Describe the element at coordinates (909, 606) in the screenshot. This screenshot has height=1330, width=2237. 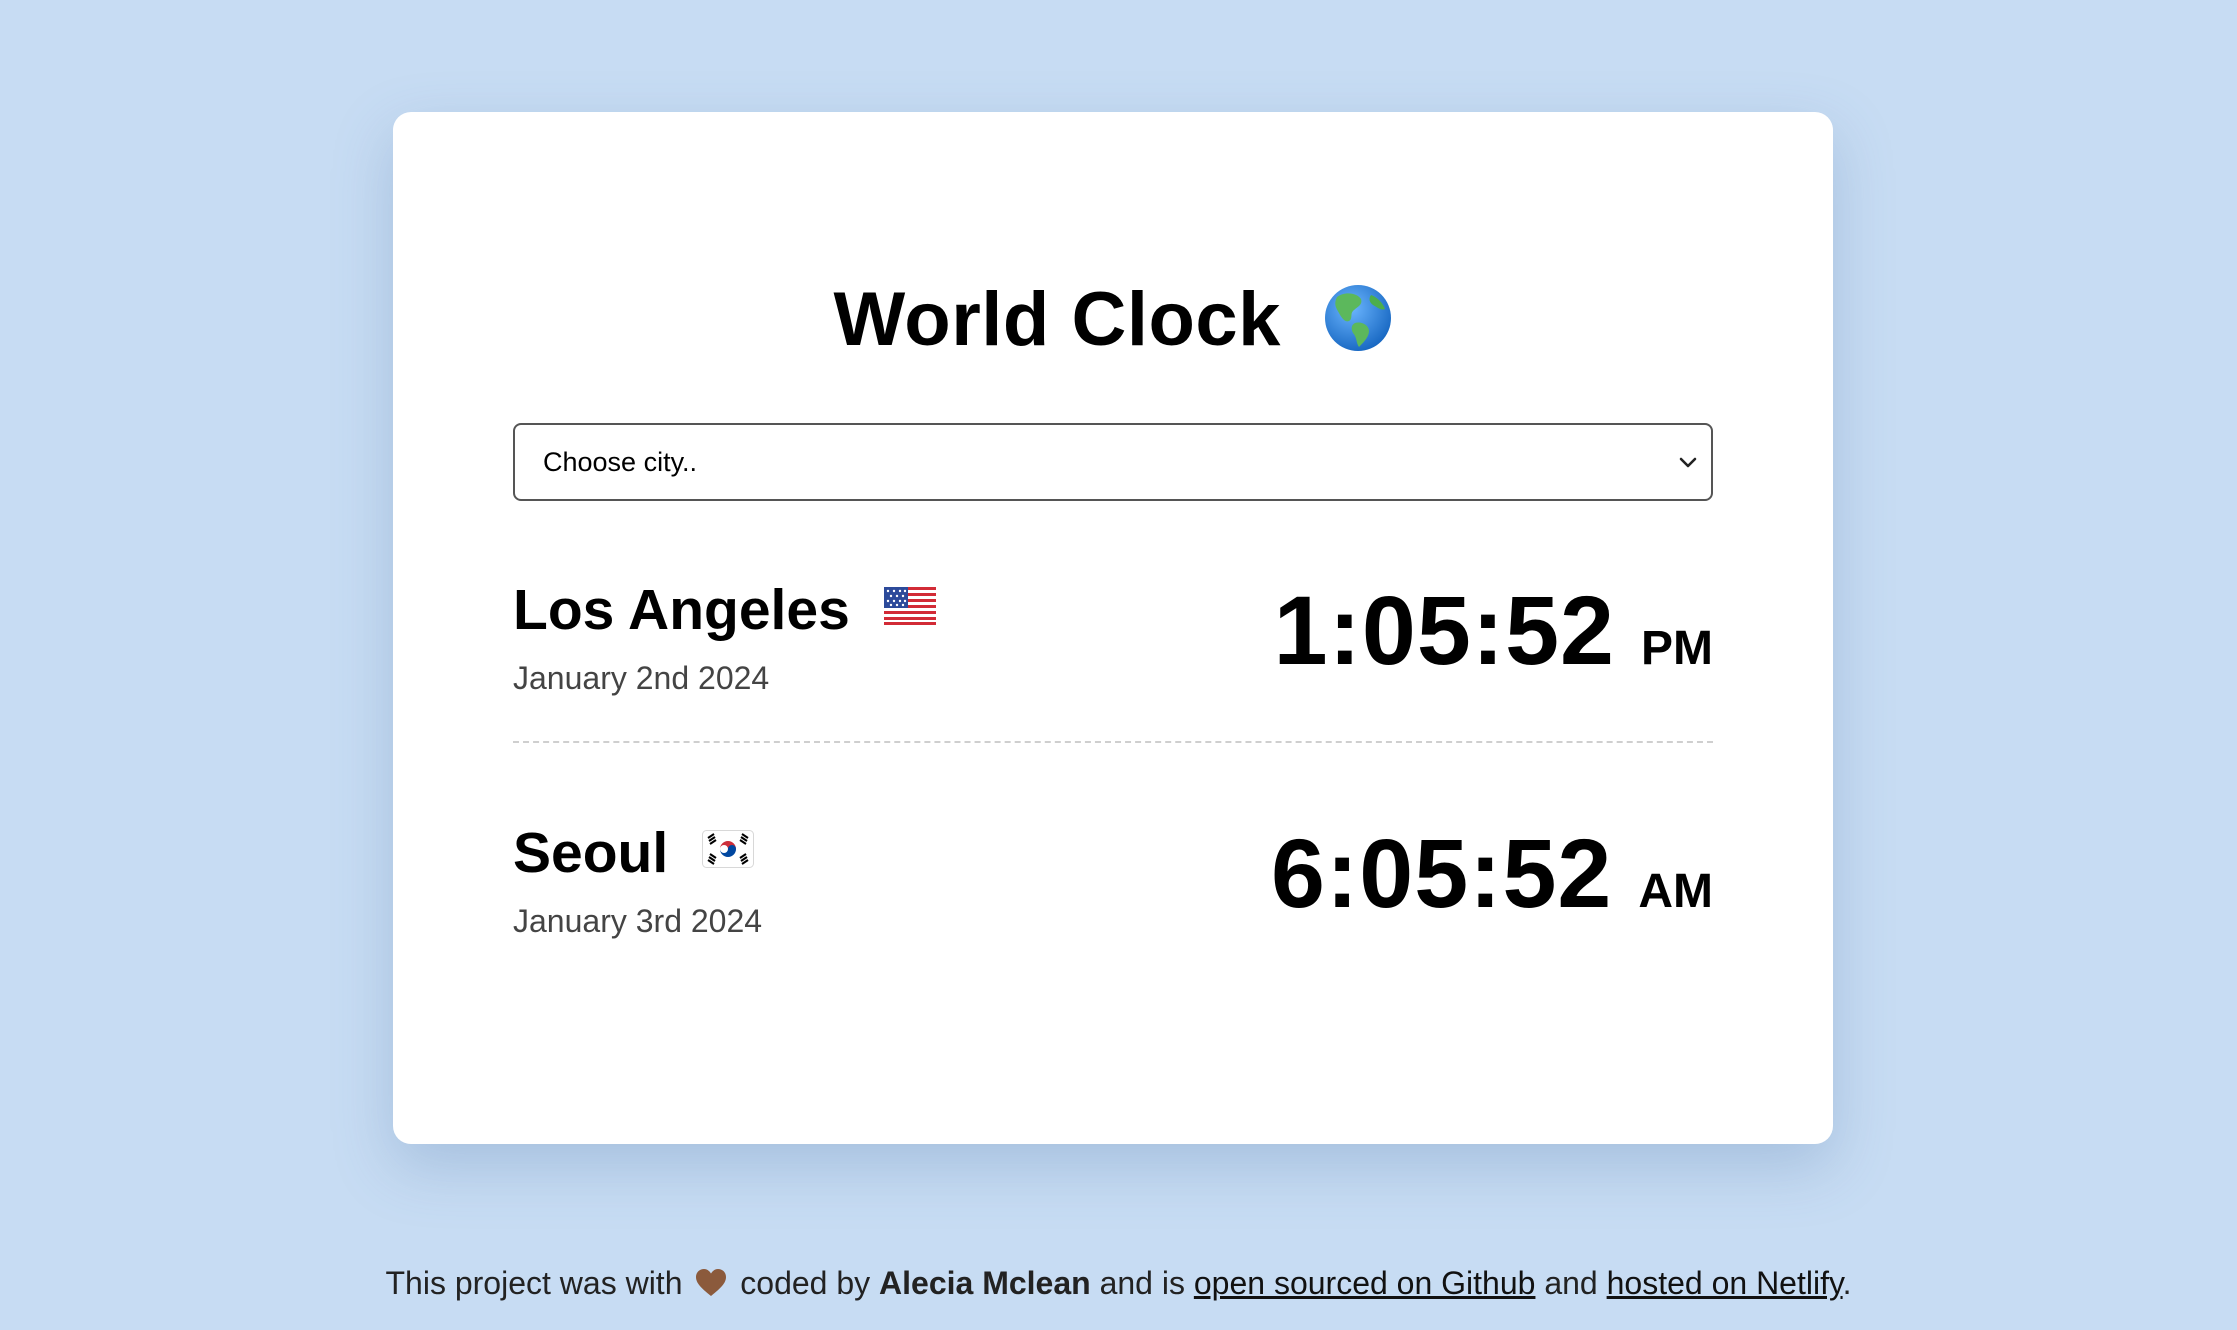
I see `flag-us-icon` at that location.